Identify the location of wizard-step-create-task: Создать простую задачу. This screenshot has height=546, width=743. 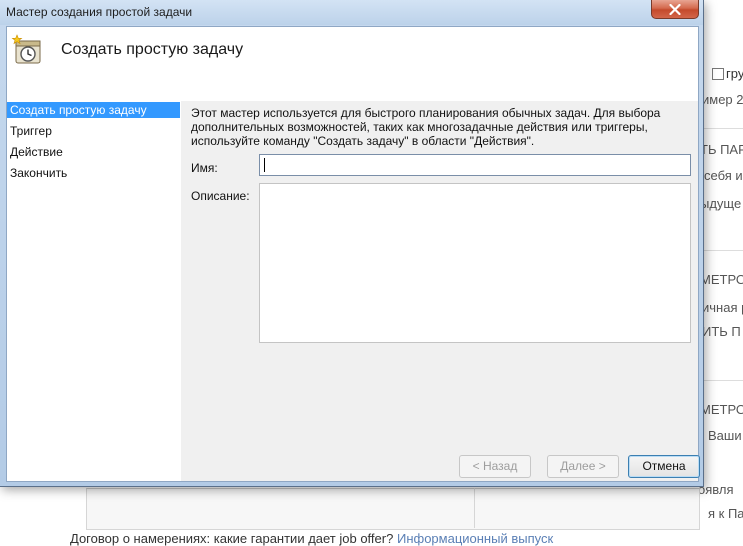
(93, 110).